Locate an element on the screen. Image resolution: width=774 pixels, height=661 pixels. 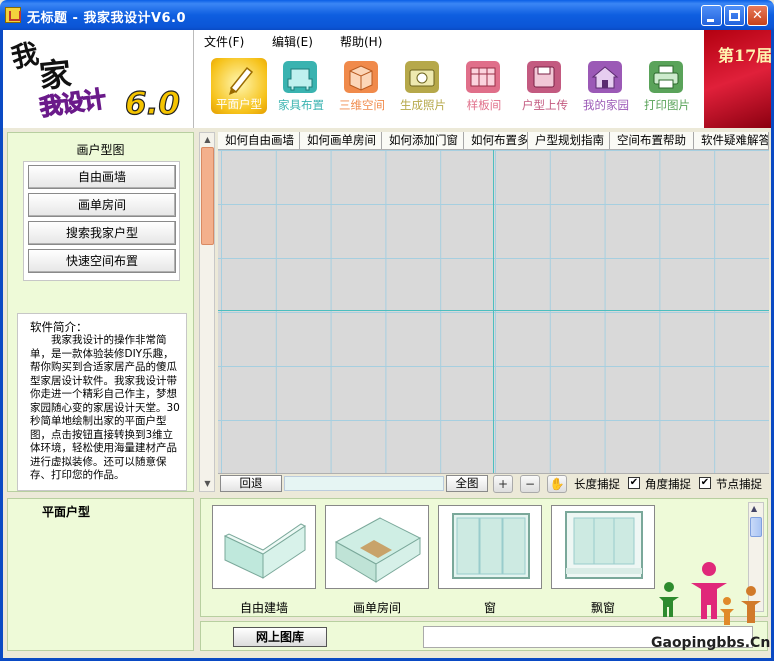
room-icon is located at coordinates (377, 547).